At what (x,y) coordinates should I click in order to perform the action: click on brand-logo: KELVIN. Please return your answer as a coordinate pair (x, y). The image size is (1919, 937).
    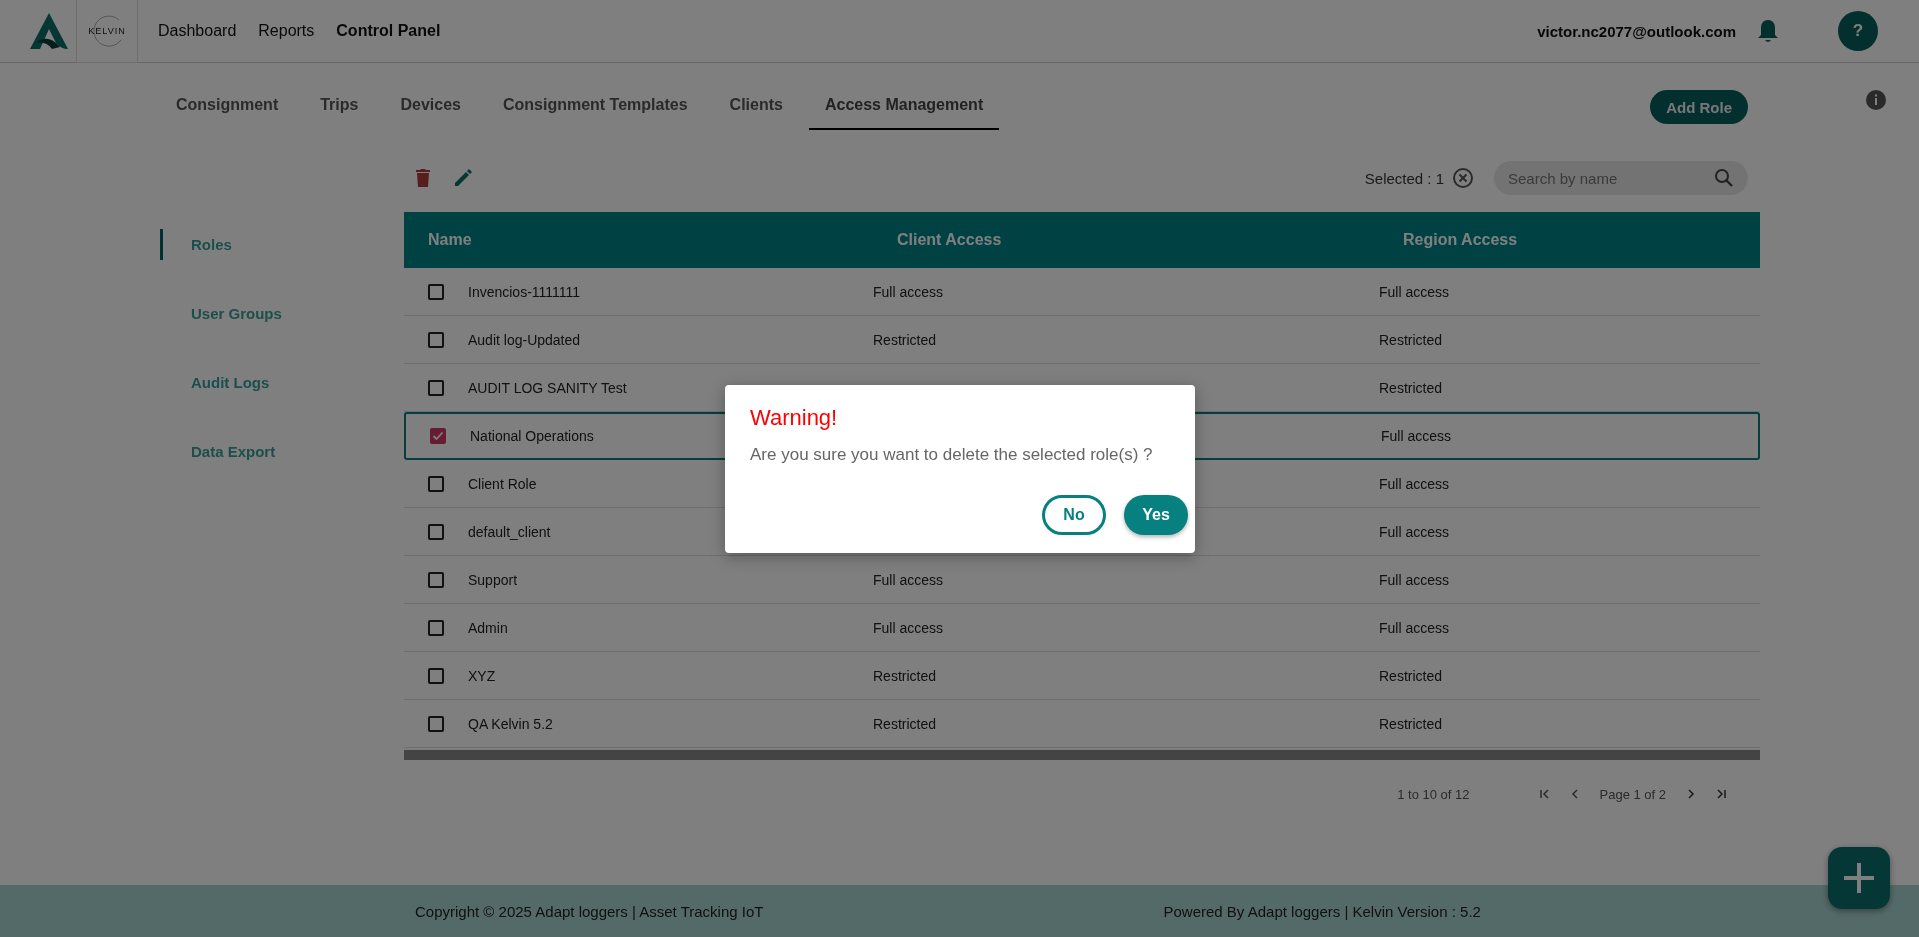
    Looking at the image, I should click on (107, 31).